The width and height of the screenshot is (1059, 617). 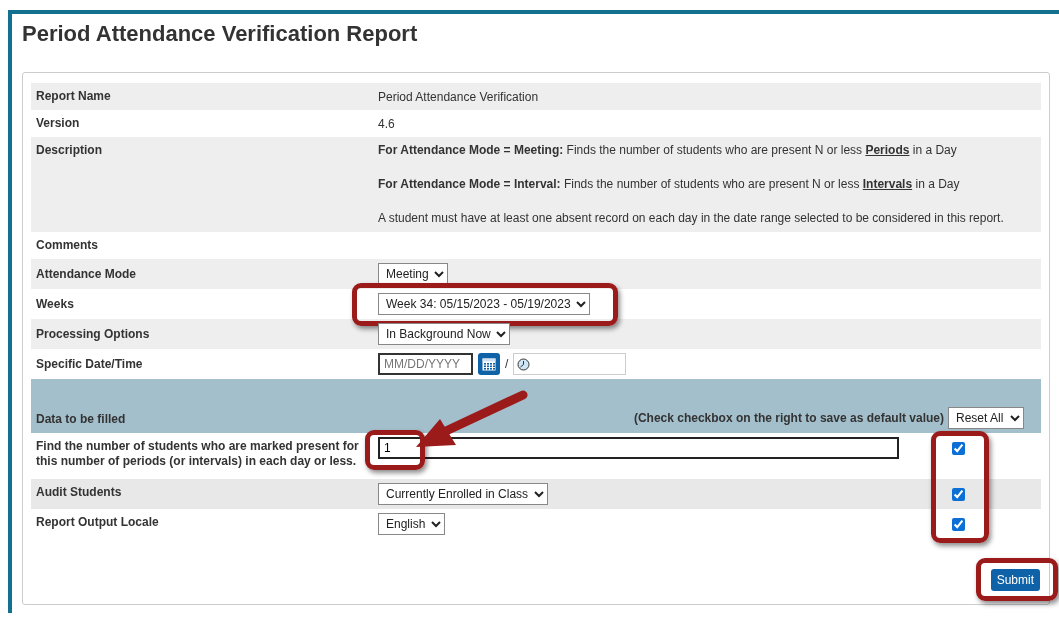 What do you see at coordinates (73, 96) in the screenshot?
I see `field-label: Report Name` at bounding box center [73, 96].